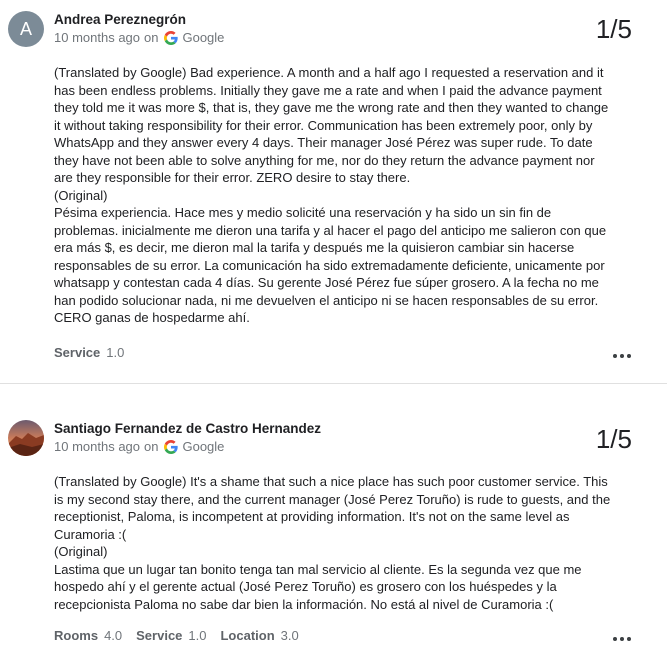  I want to click on aspect-value: 4.0, so click(113, 635).